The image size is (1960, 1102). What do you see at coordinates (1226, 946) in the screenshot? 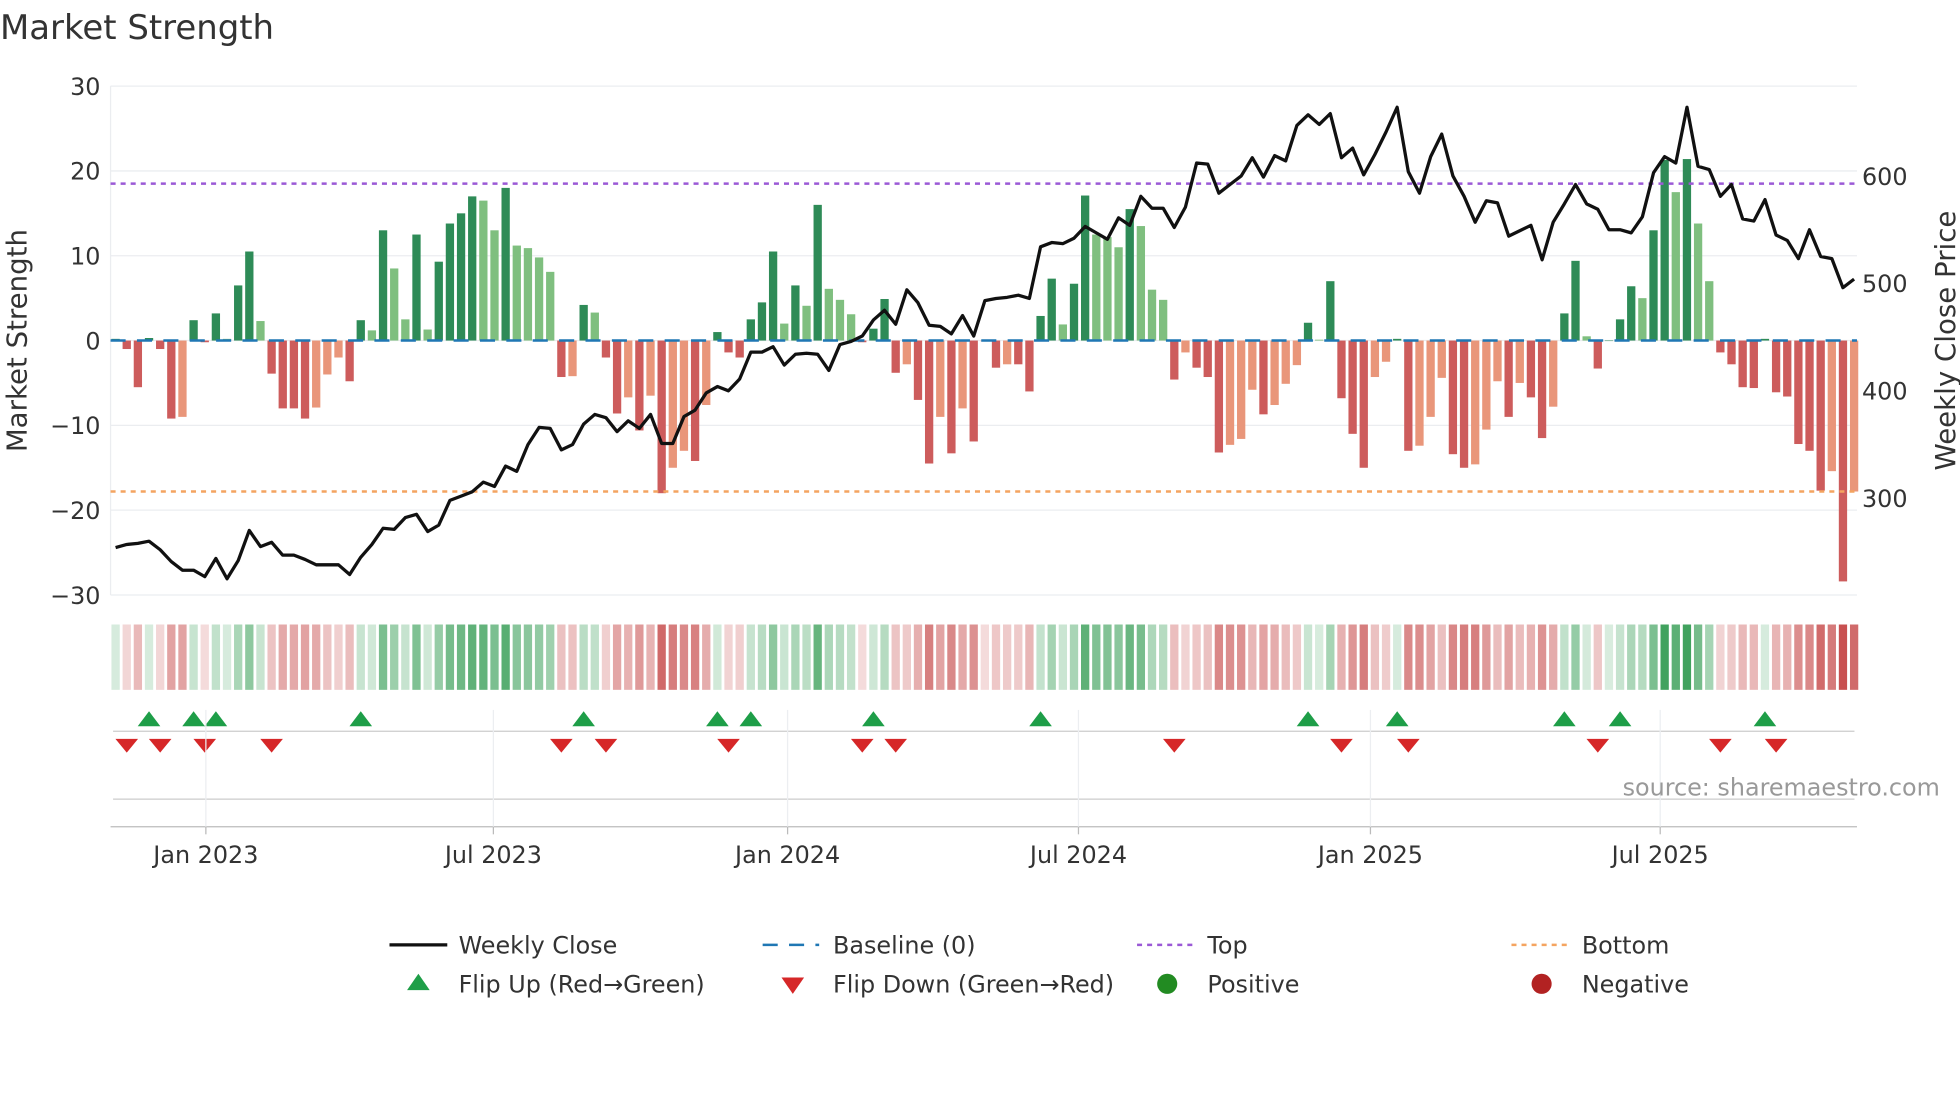
I see `legend-top: Top` at bounding box center [1226, 946].